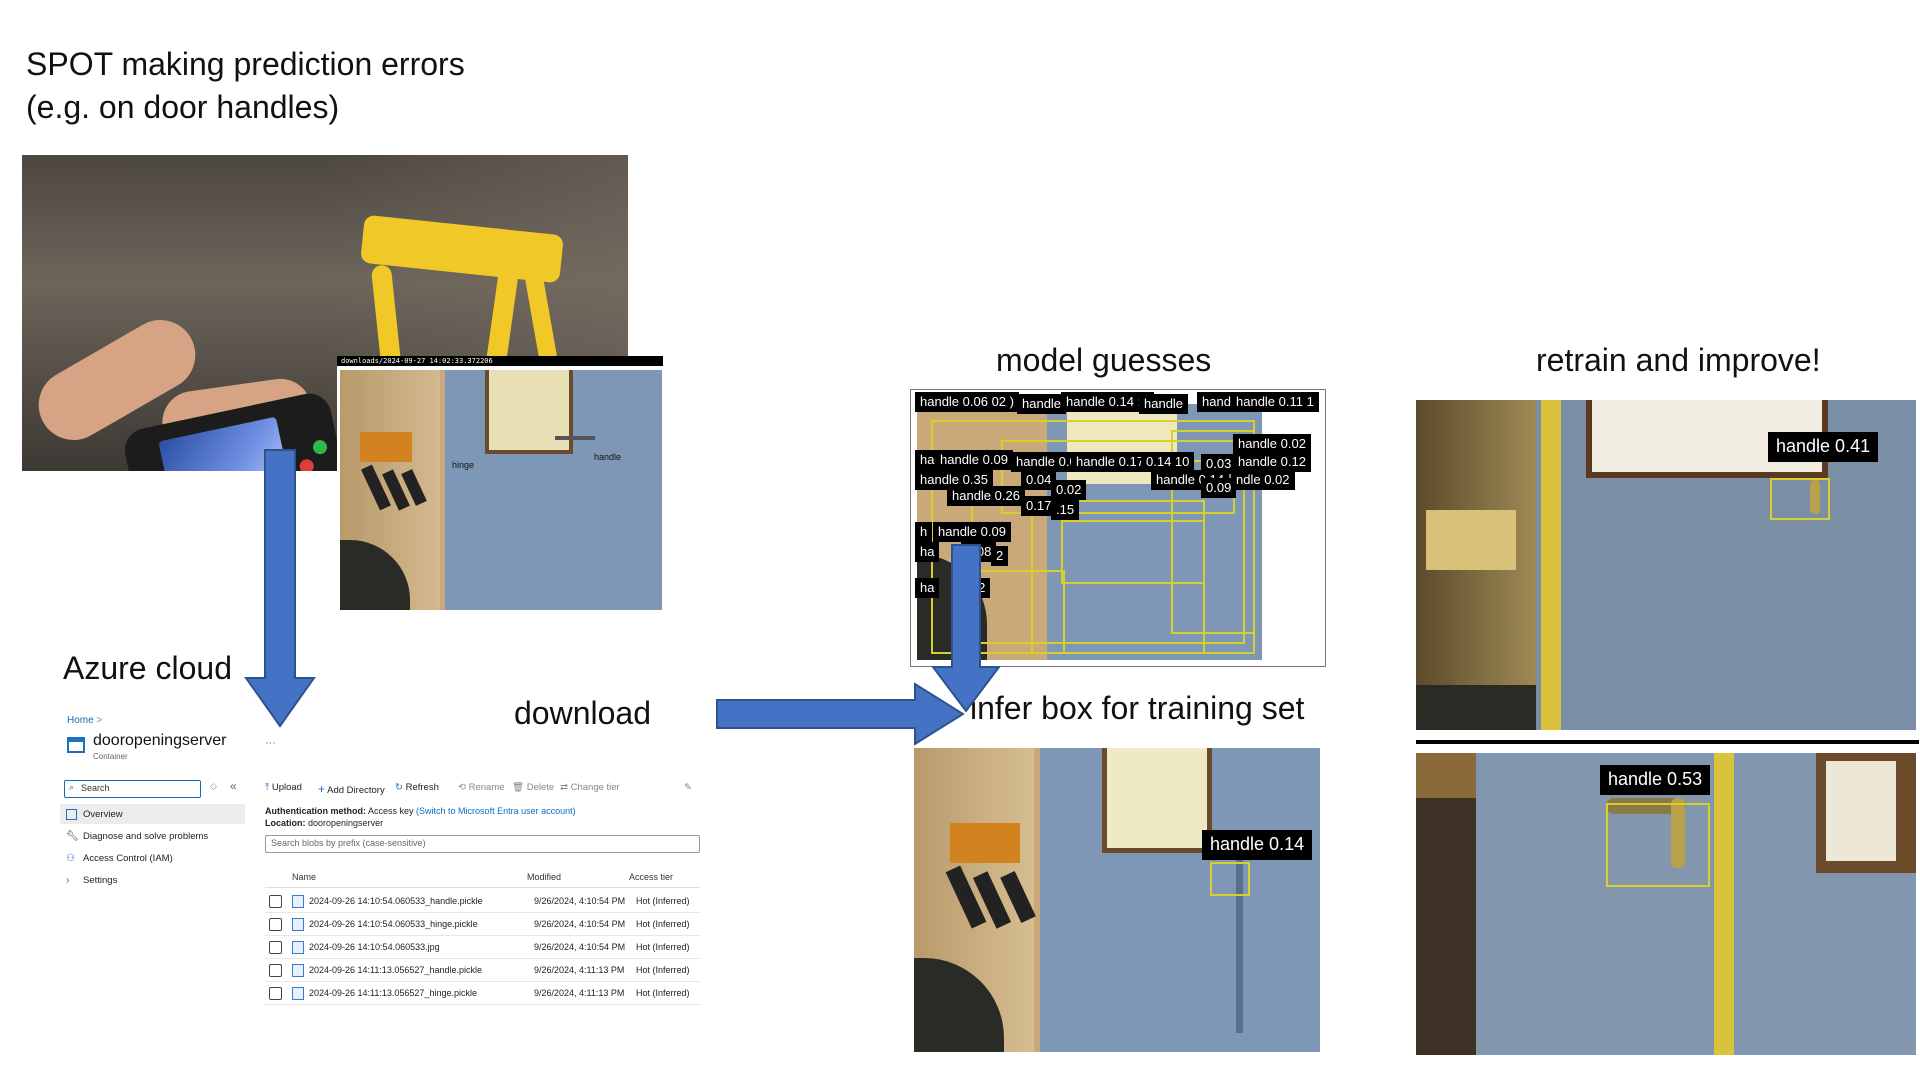  I want to click on retrain-heading: retrain and improve!, so click(1678, 360).